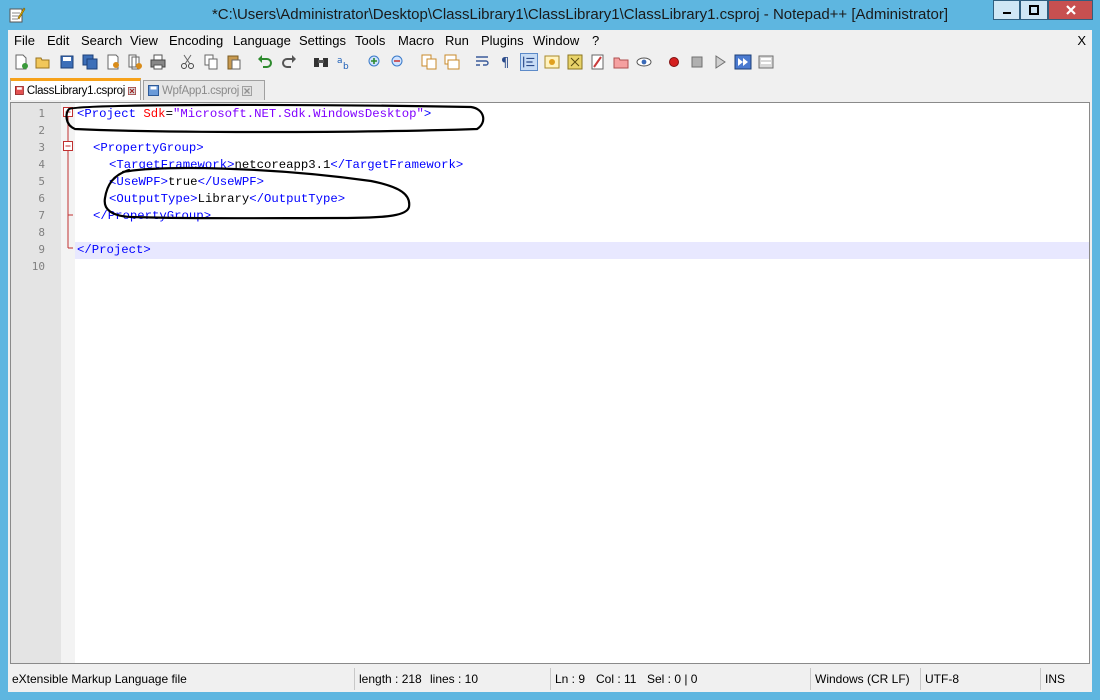 The image size is (1100, 700). I want to click on save-icon, so click(67, 62).